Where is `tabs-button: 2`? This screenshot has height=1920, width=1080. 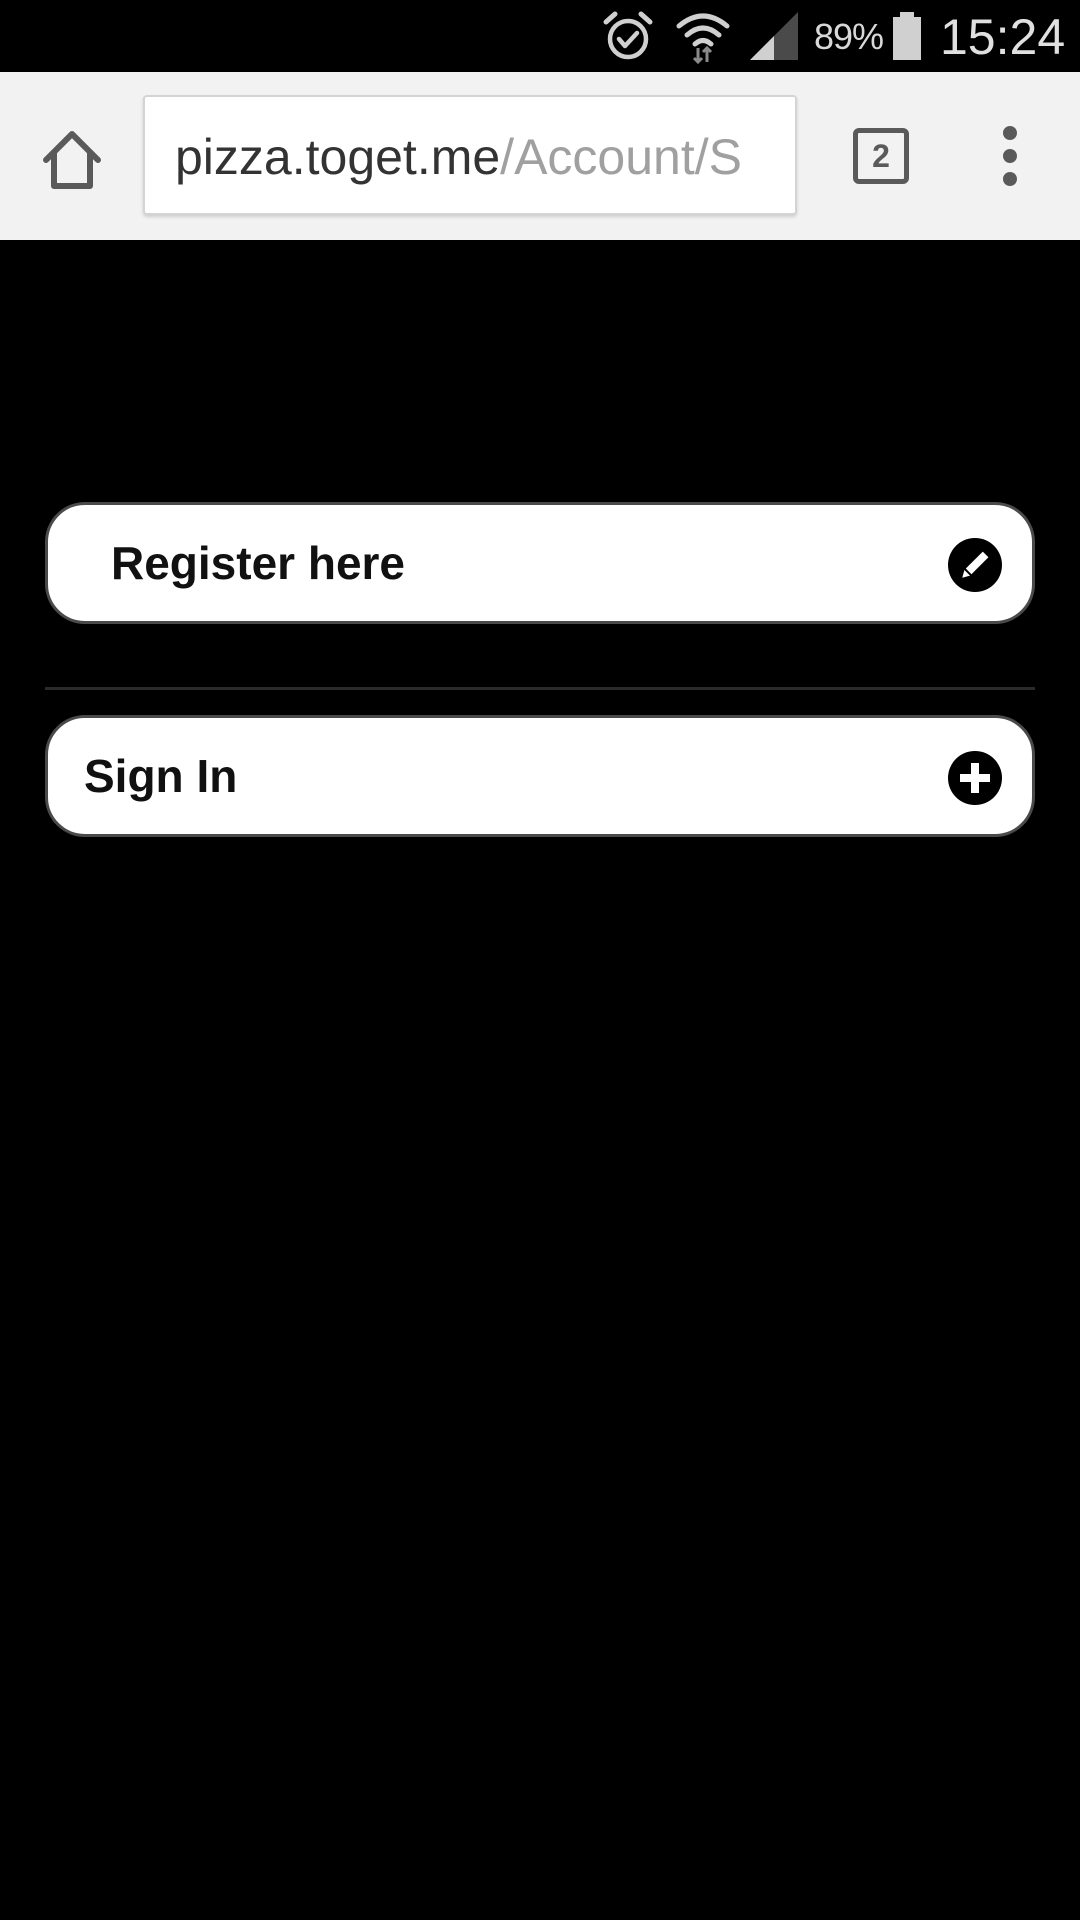
tabs-button: 2 is located at coordinates (881, 156).